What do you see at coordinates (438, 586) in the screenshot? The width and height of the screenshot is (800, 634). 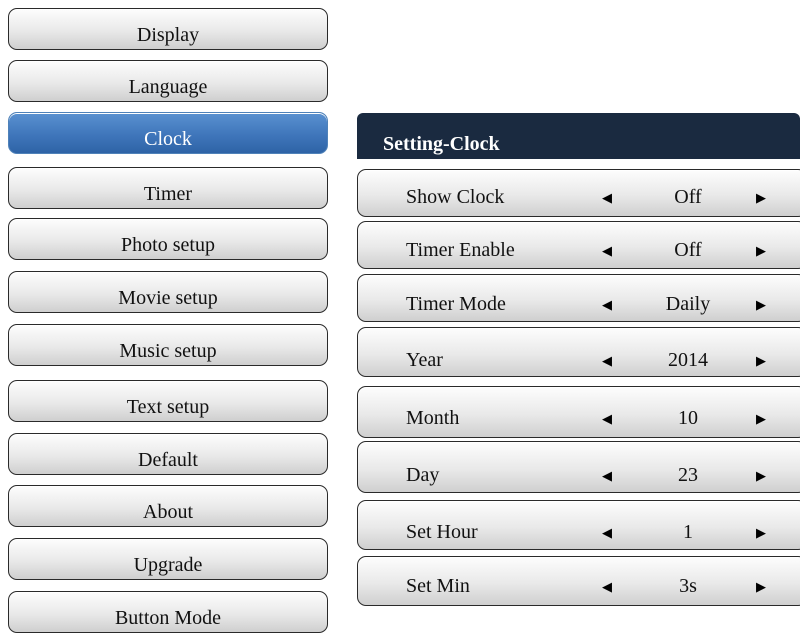 I see `setting-label: Set Min` at bounding box center [438, 586].